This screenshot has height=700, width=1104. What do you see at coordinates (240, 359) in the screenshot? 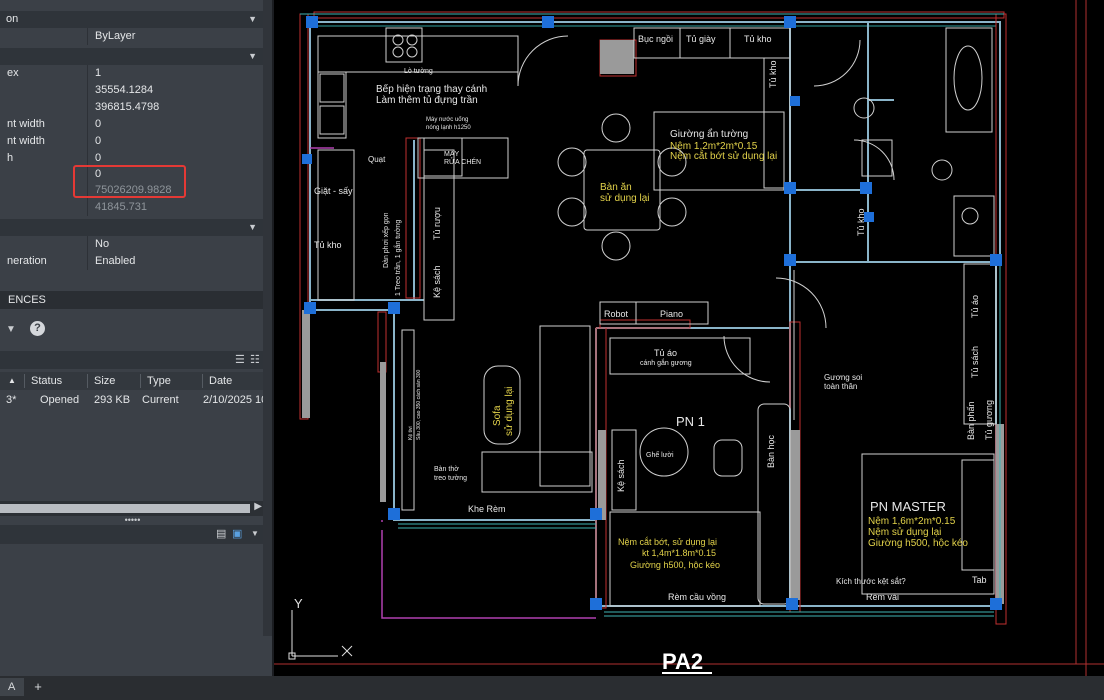
I see `list-view-icon: ☰` at bounding box center [240, 359].